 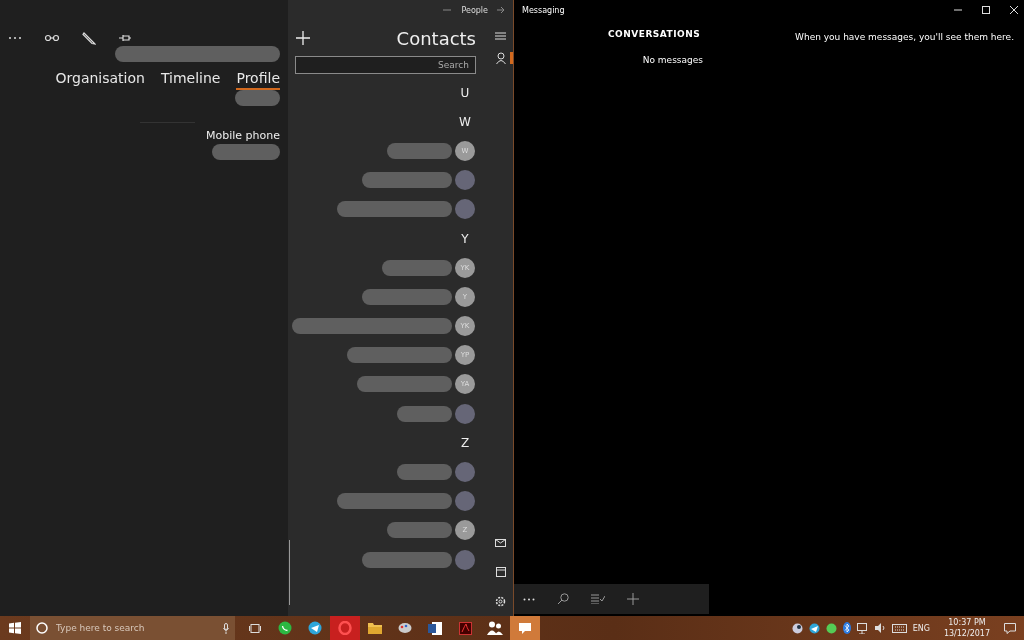 What do you see at coordinates (862, 628) in the screenshot?
I see `network-icon` at bounding box center [862, 628].